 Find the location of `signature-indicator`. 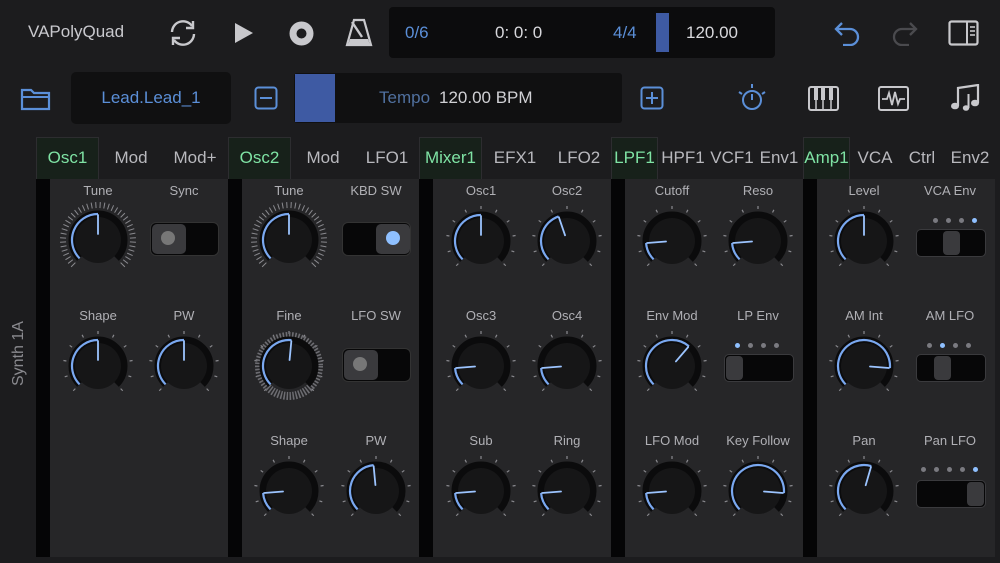

signature-indicator is located at coordinates (662, 32).